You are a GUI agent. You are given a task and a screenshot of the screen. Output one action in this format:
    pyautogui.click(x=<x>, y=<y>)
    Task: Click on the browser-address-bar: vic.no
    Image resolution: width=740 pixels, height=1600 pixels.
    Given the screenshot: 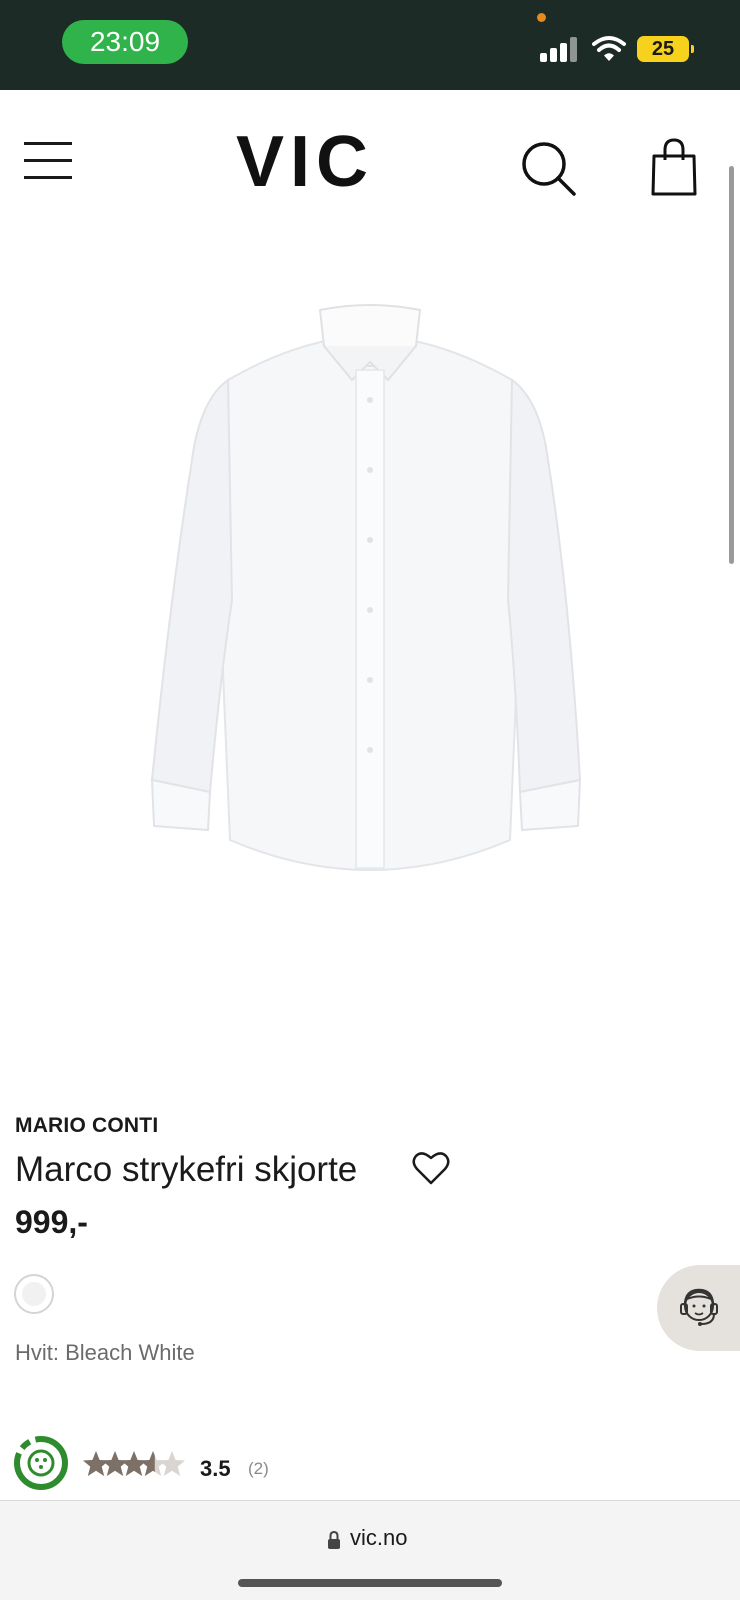 What is the action you would take?
    pyautogui.click(x=370, y=1550)
    